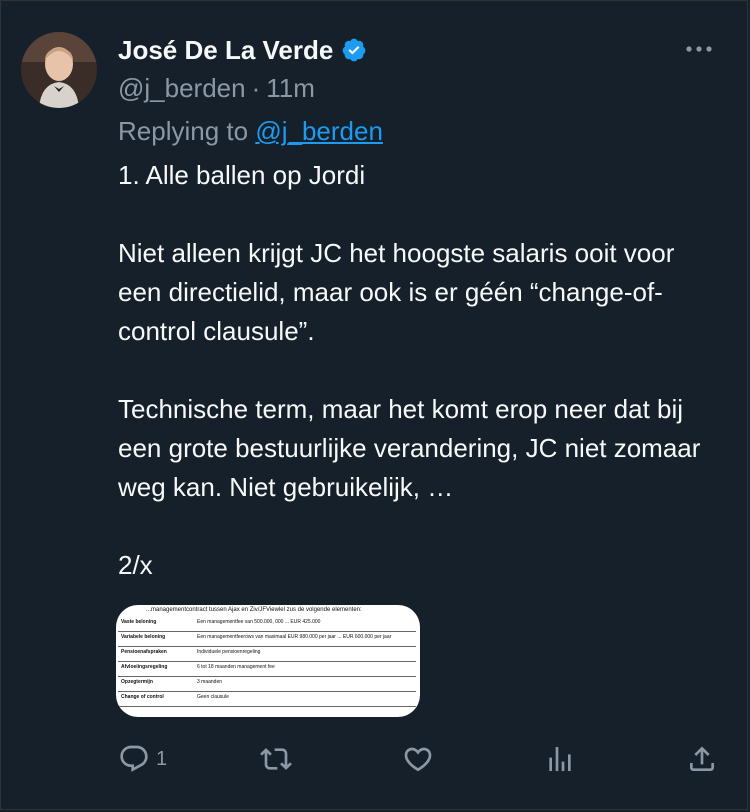 The height and width of the screenshot is (812, 750). What do you see at coordinates (699, 49) in the screenshot?
I see `more-icon` at bounding box center [699, 49].